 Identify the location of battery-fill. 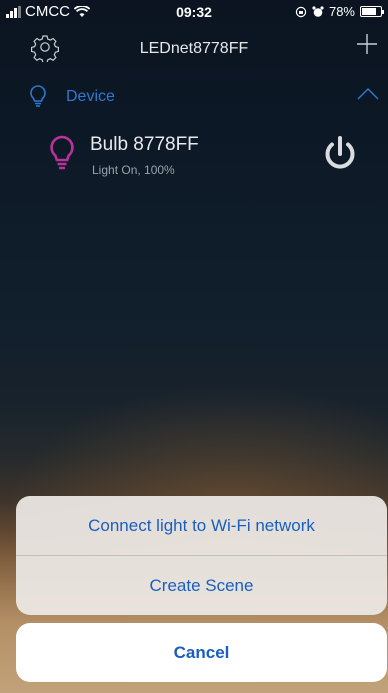
(369, 11).